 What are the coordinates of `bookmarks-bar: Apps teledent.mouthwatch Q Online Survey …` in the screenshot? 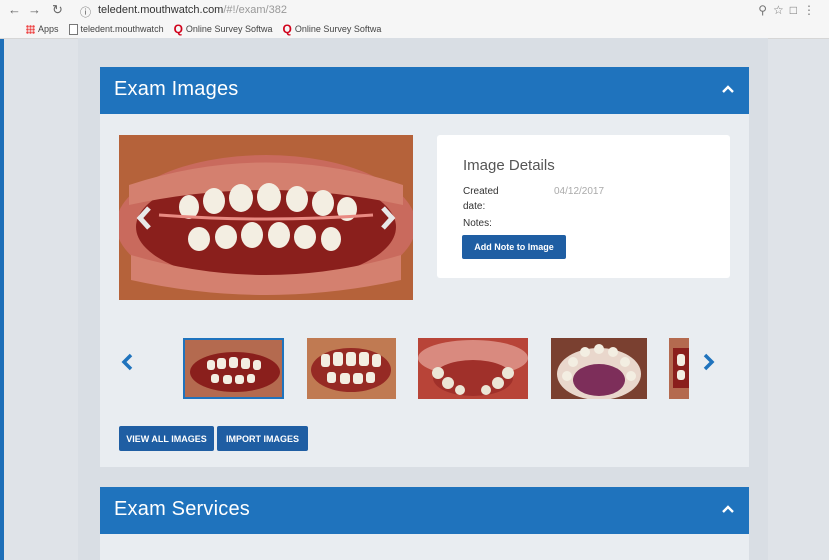 It's located at (203, 29).